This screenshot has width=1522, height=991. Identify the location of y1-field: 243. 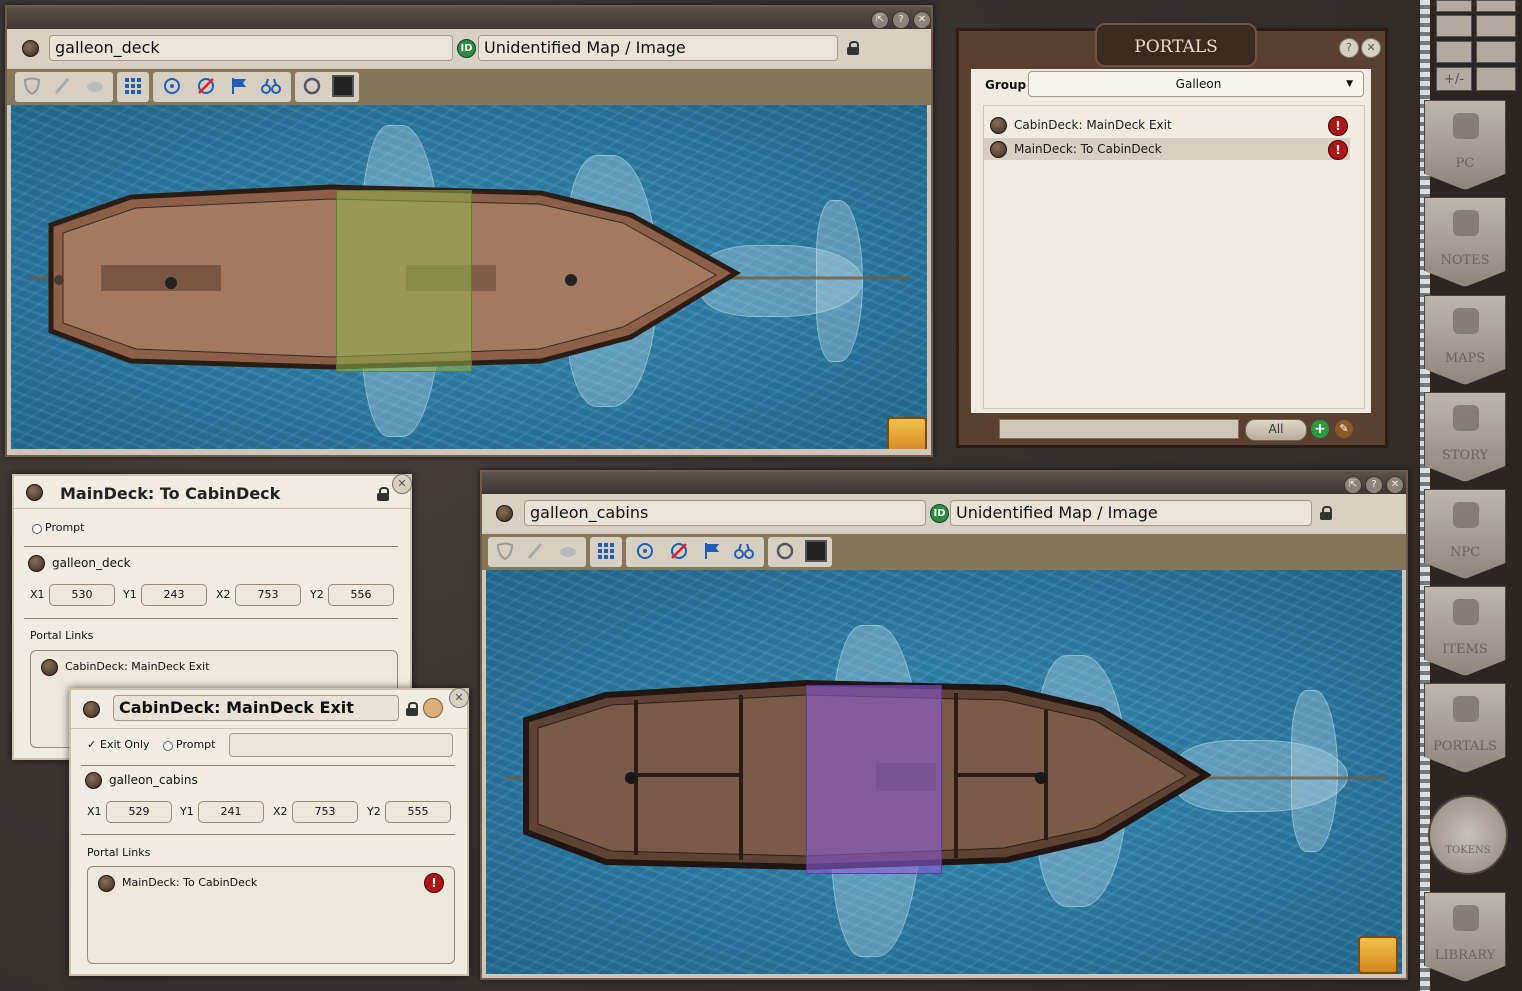
(174, 595).